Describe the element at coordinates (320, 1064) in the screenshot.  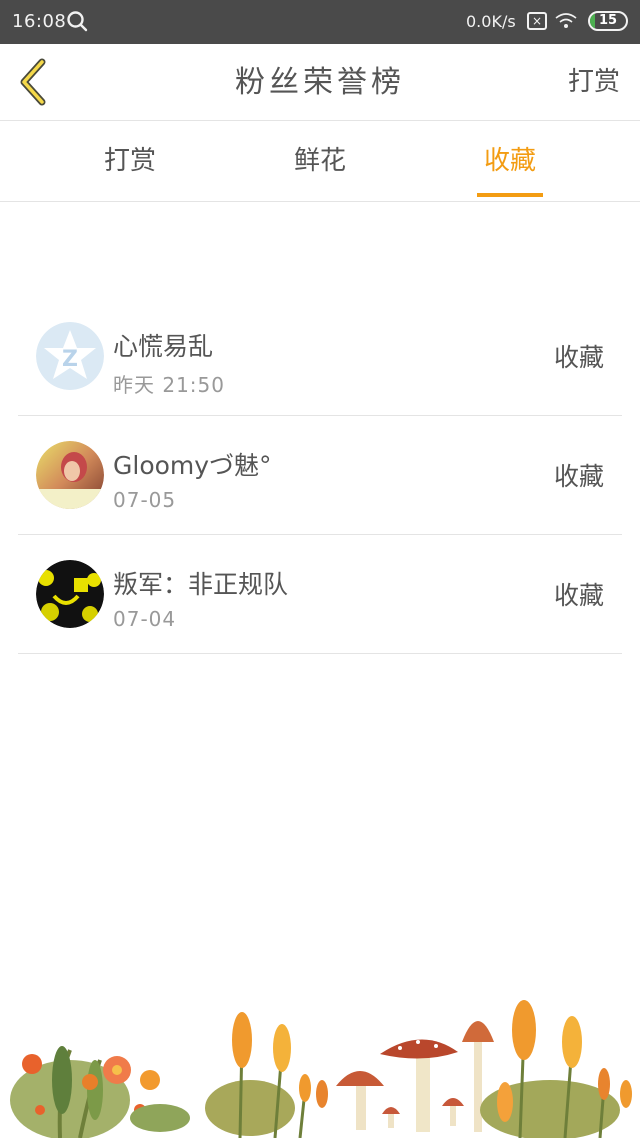
I see `decorative-plants-illustration` at that location.